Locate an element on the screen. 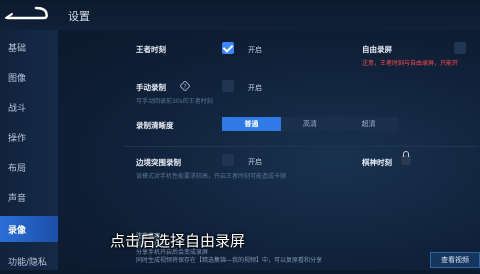 This screenshot has width=480, height=274. quality-label: 录制清晰度 is located at coordinates (155, 125).